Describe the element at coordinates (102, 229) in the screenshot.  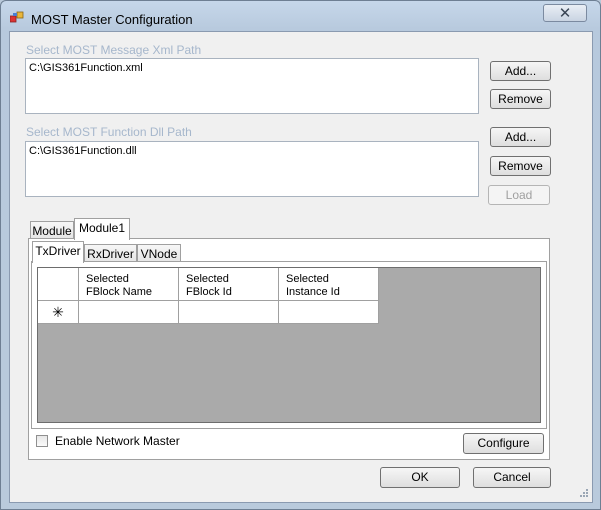
I see `tab-module1: Module1` at that location.